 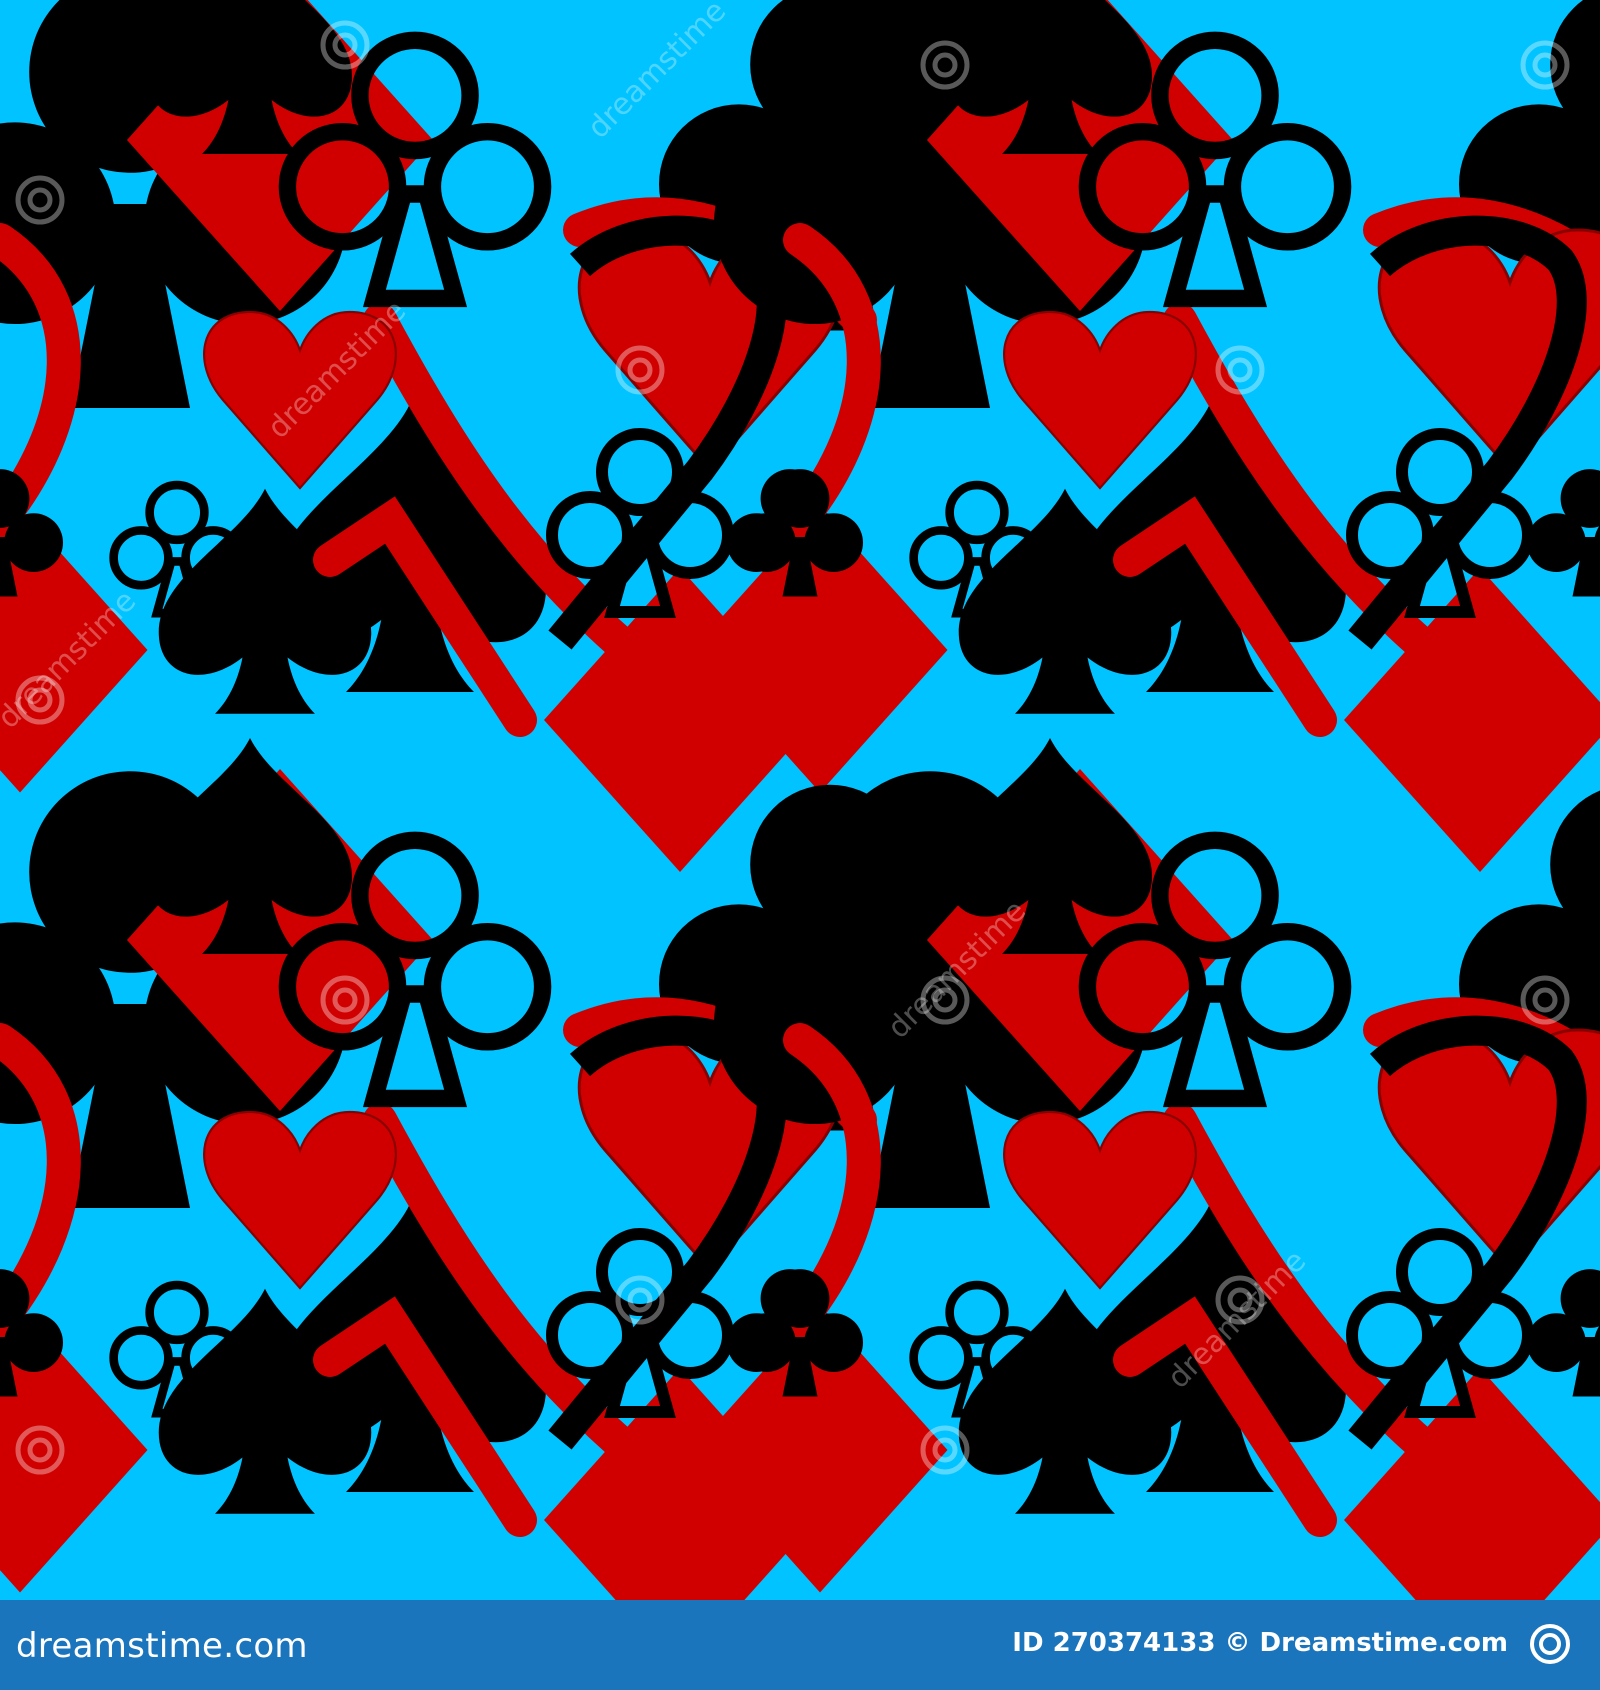 I want to click on dreamstime-logo-icon, so click(x=1550, y=1644).